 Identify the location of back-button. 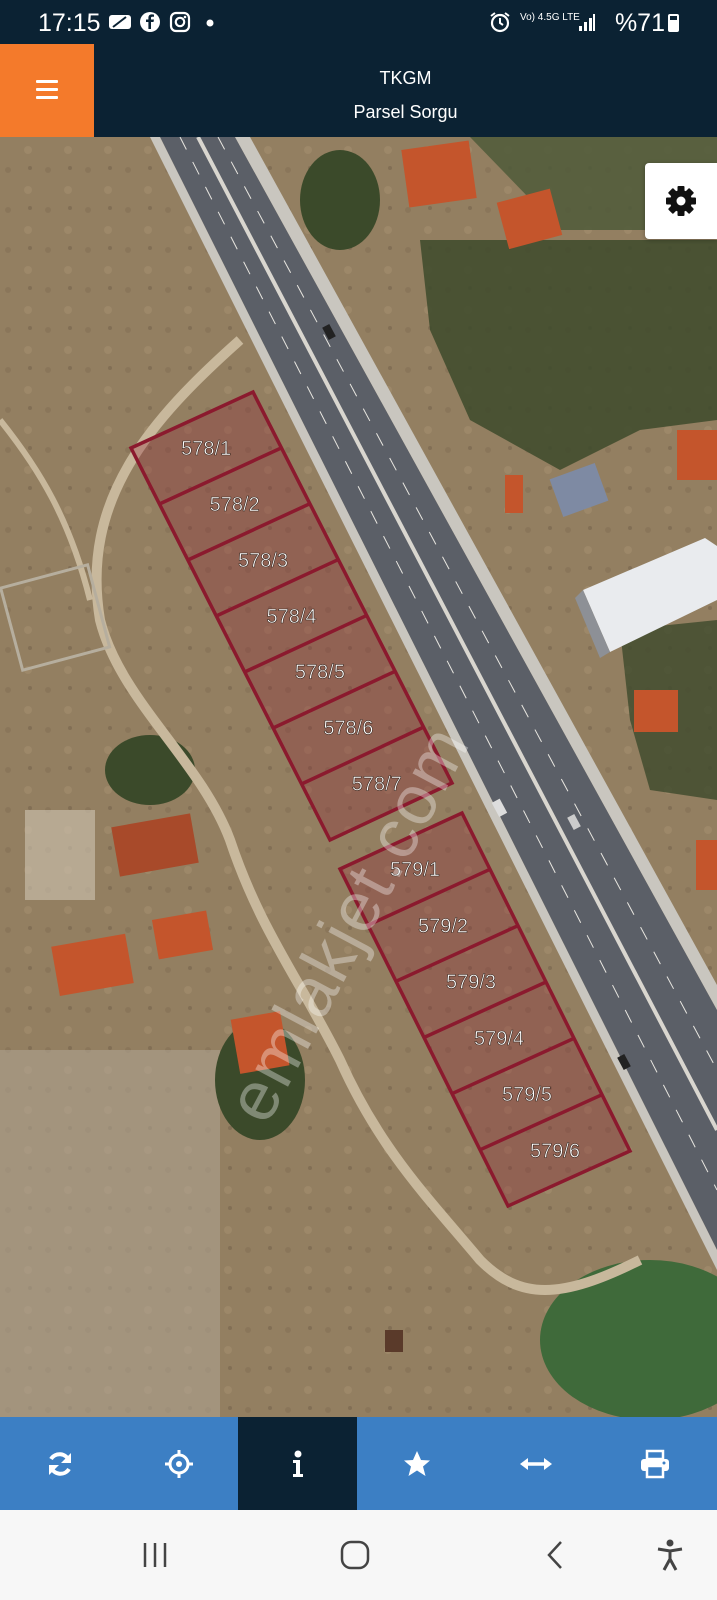
(555, 1555).